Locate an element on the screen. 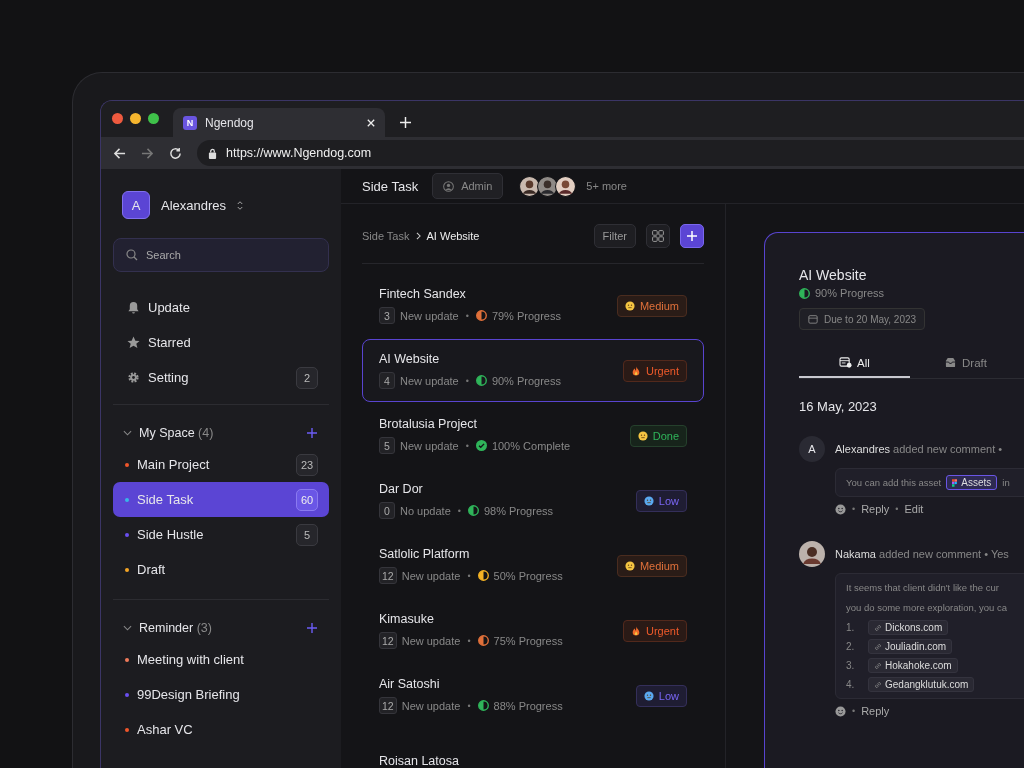  date-heading: 16 May, 2023 is located at coordinates (838, 406).